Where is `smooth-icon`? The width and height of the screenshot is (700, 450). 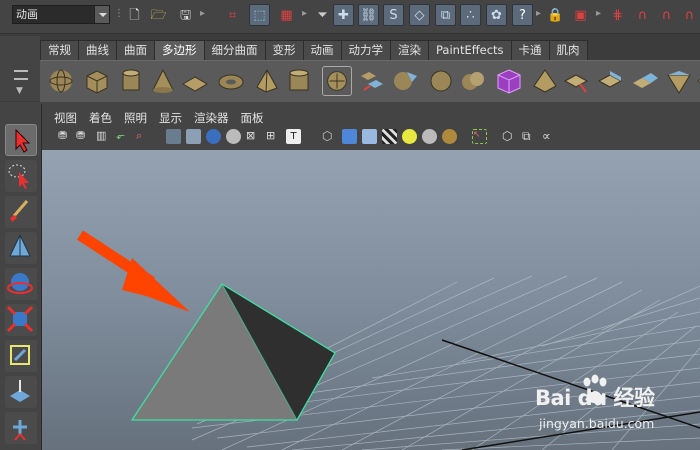
smooth-icon is located at coordinates (441, 81).